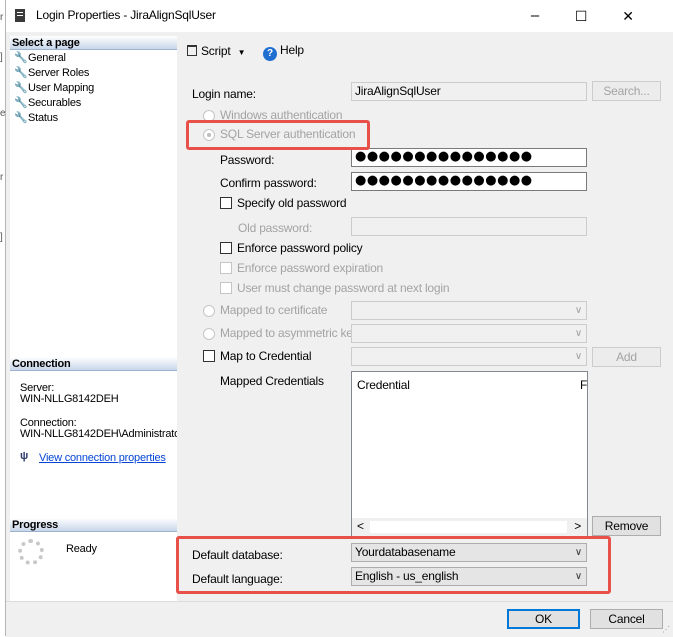 This screenshot has height=637, width=673. Describe the element at coordinates (274, 310) in the screenshot. I see `mapped-certificate-label: Mapped to certificate` at that location.